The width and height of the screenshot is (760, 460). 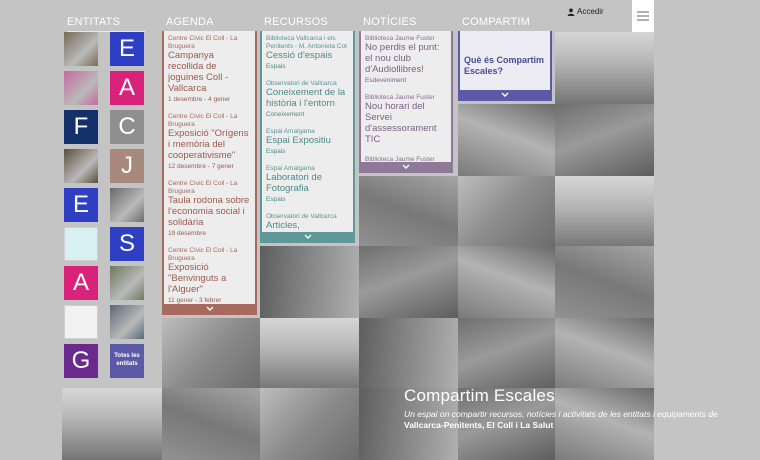 What do you see at coordinates (301, 217) in the screenshot?
I see `item-source: Observatori de Vallcarca` at bounding box center [301, 217].